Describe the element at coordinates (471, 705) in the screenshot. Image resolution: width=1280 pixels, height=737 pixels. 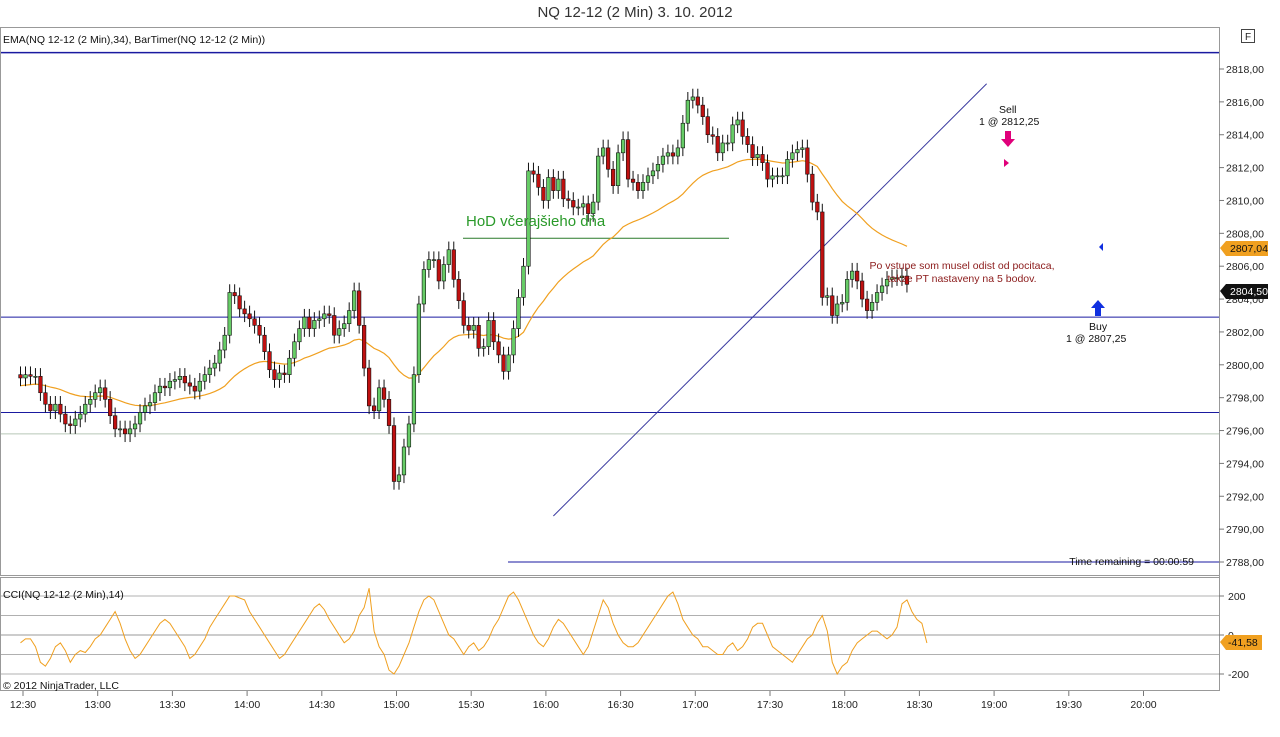
I see `time-tick-label: 15:30` at that location.